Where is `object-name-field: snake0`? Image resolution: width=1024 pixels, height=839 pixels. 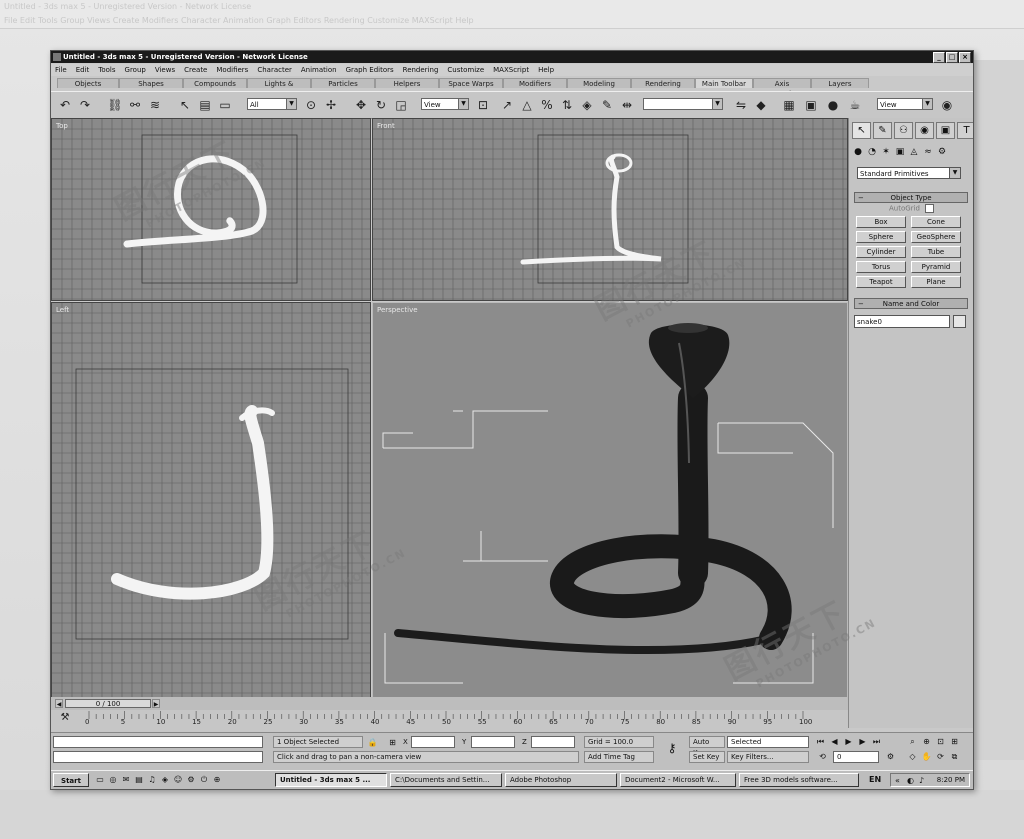
object-name-field: snake0 is located at coordinates (902, 321).